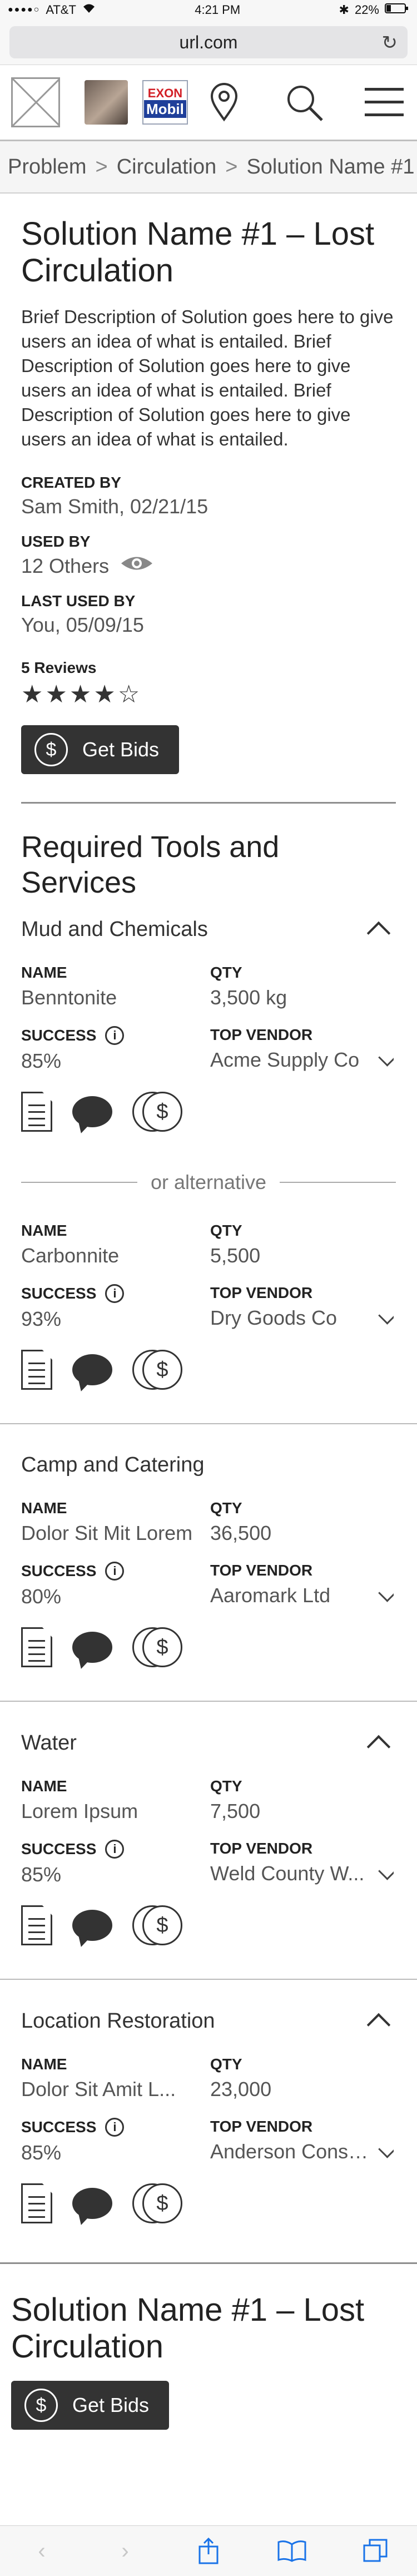 The image size is (417, 2576). Describe the element at coordinates (41, 2551) in the screenshot. I see `back-icon: ‹` at that location.